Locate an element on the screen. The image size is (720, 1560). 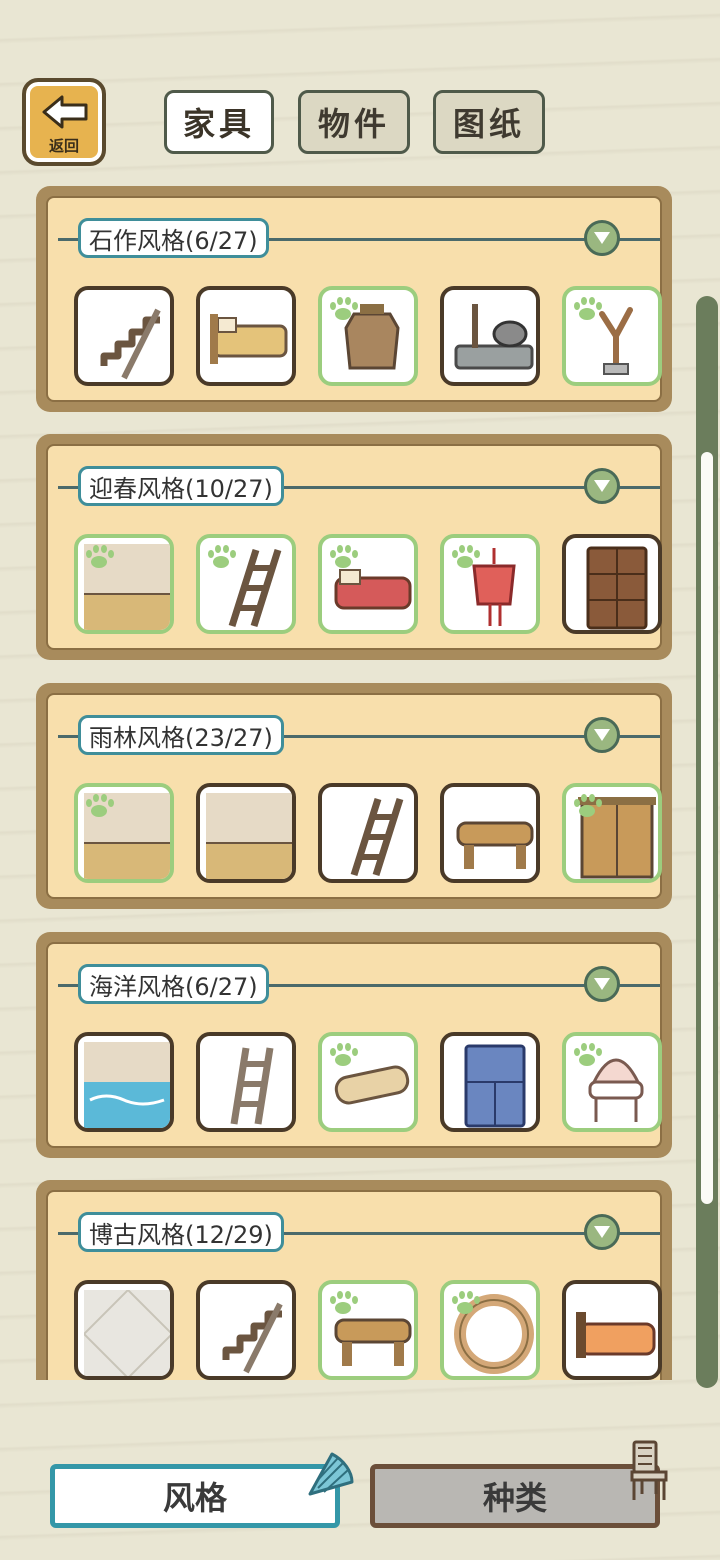
category-panel-body: 雨林风格(23/27) is located at coordinates (354, 796).